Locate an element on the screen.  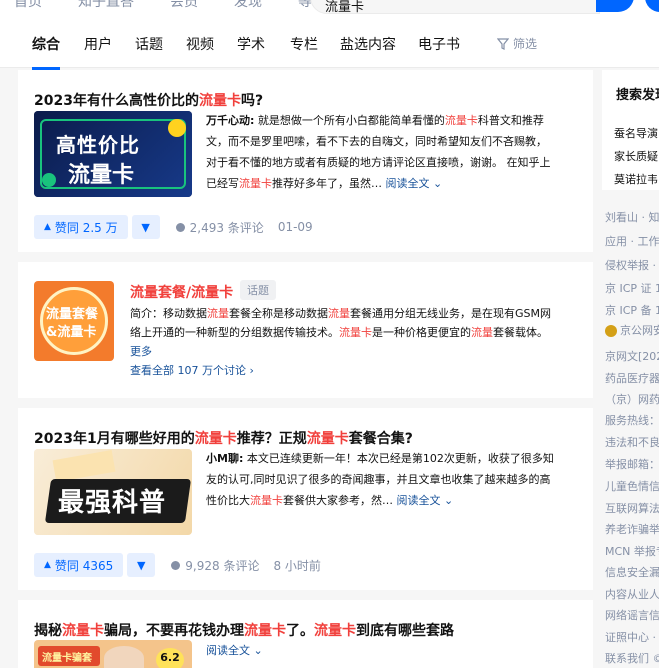
sidebar-item: 莫诺拉韦 is located at coordinates (636, 179).